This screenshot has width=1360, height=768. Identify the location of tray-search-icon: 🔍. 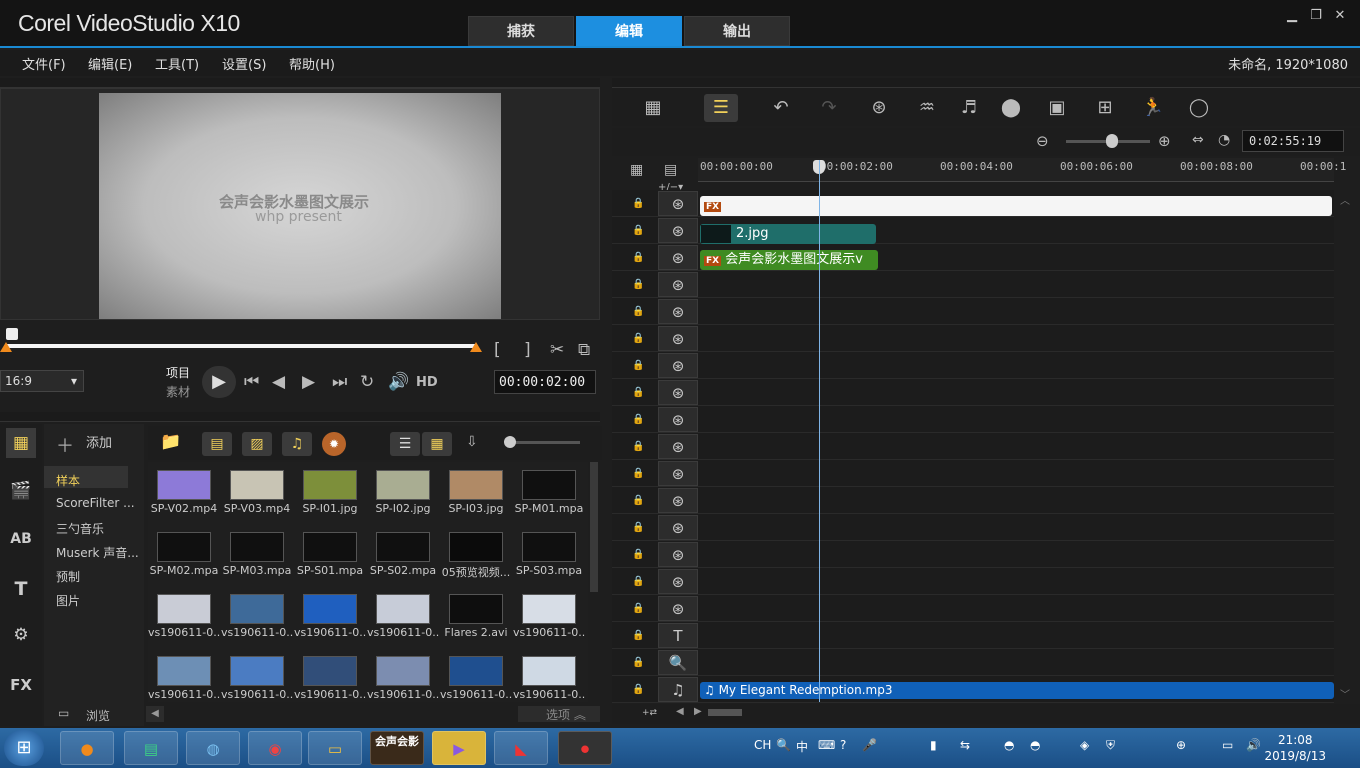
(783, 745).